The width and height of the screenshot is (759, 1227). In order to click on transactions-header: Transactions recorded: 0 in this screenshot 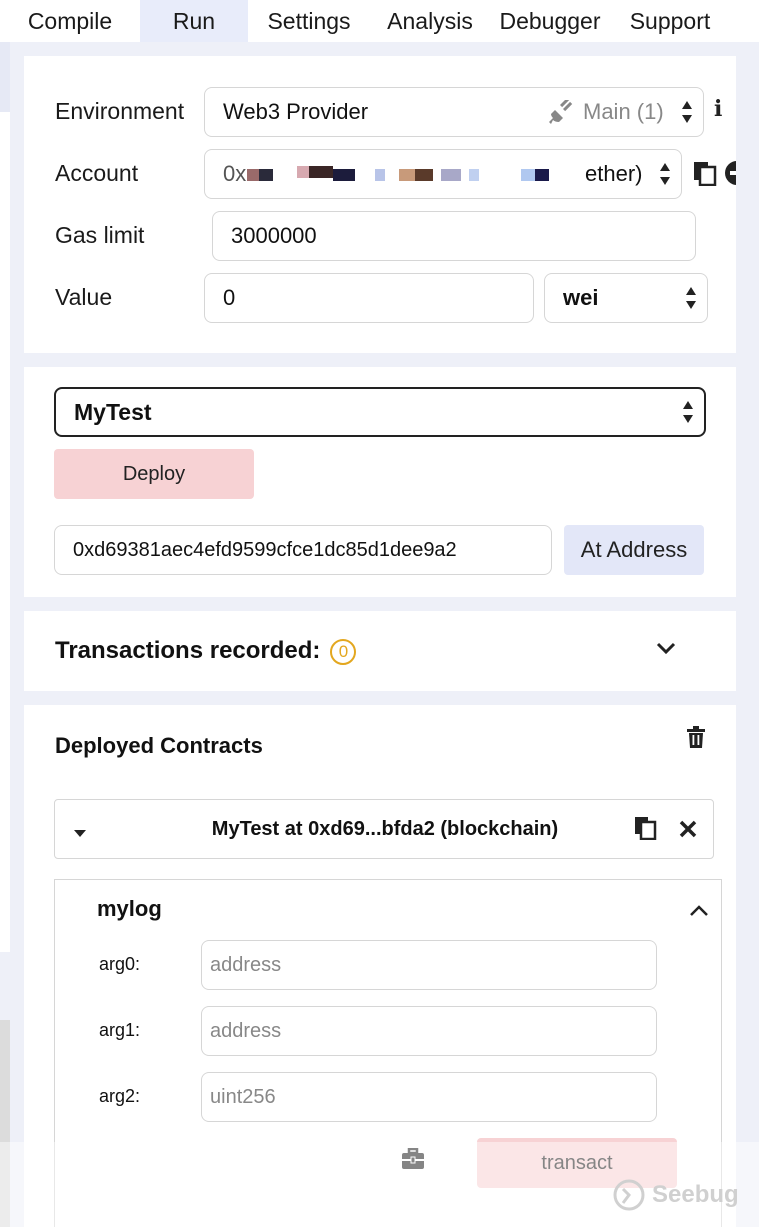, I will do `click(206, 651)`.